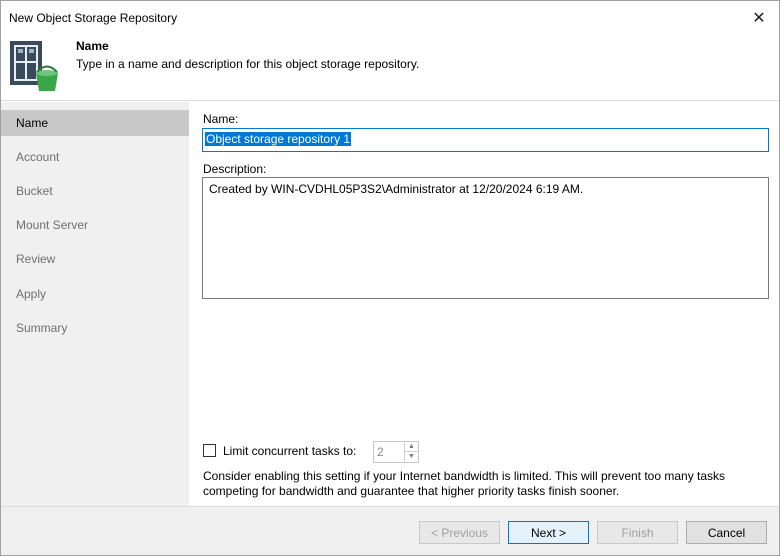 This screenshot has height=556, width=780. What do you see at coordinates (209, 450) in the screenshot?
I see `limit-tasks-checkbox` at bounding box center [209, 450].